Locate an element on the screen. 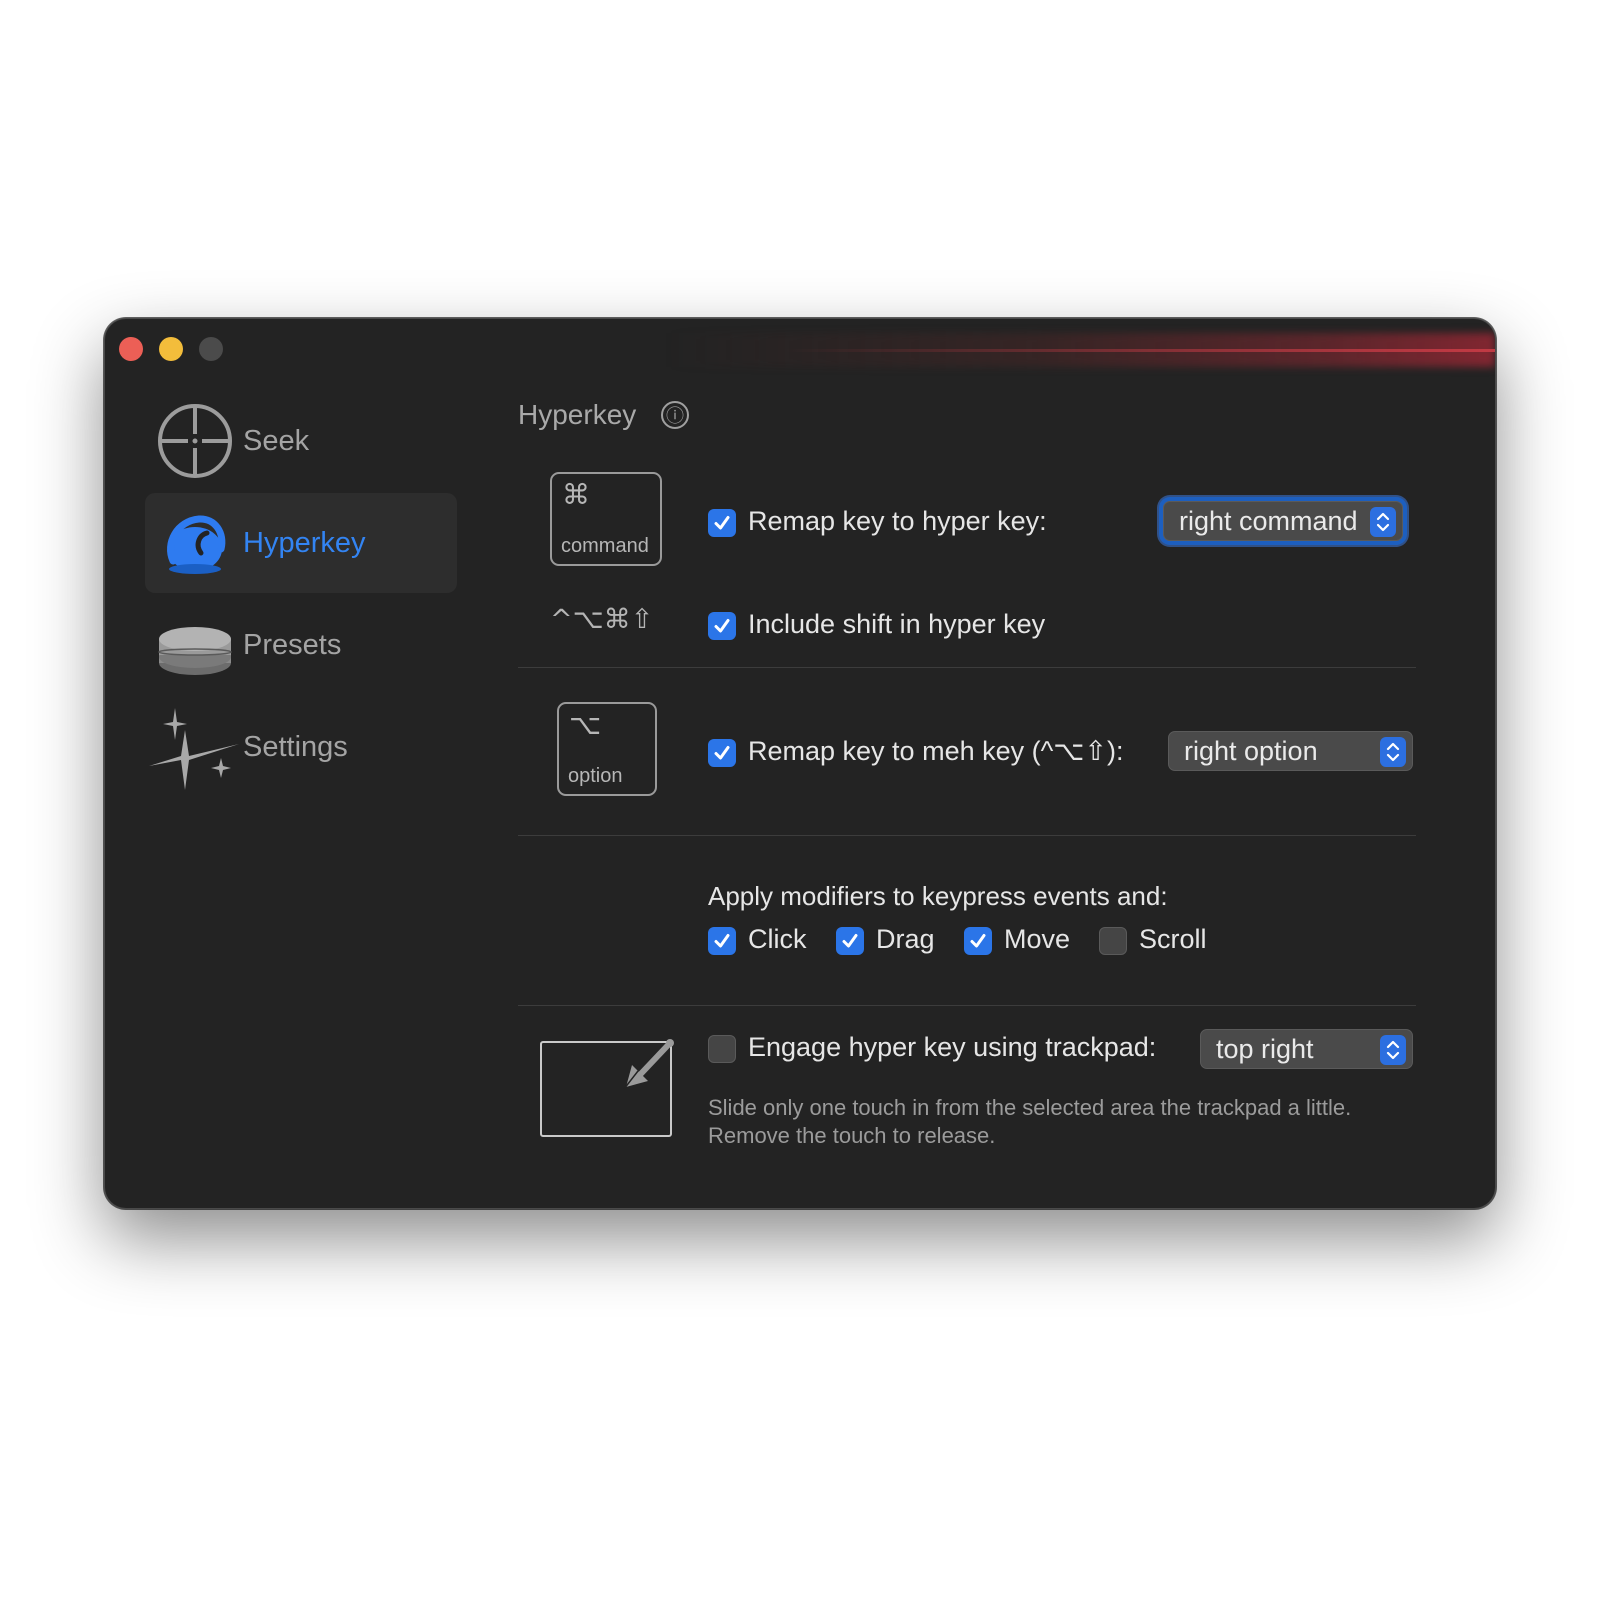 This screenshot has width=1600, height=1600. sidebar-item-seek: Seek is located at coordinates (301, 441).